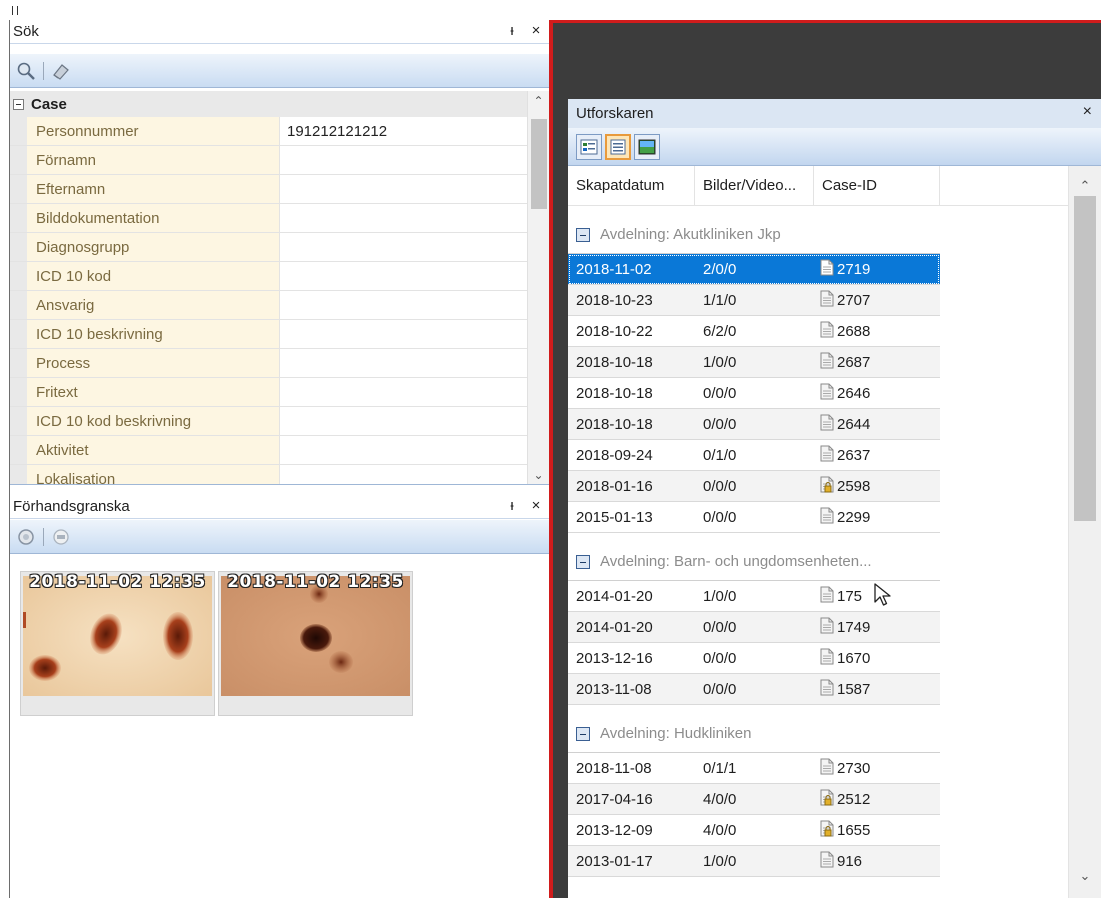 This screenshot has width=1101, height=898. I want to click on list-row: 2013-01-17 1/0/0 916, so click(754, 861).